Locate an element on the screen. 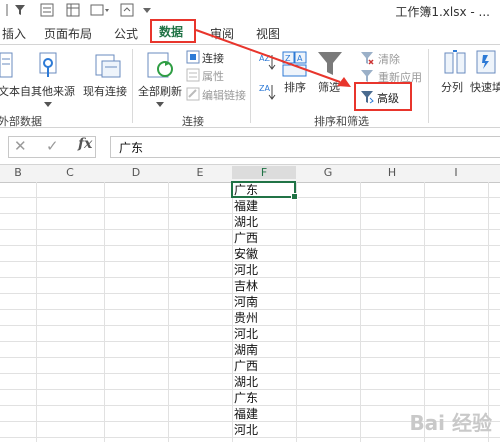 Image resolution: width=500 pixels, height=442 pixels. cell-f13: 湖北 is located at coordinates (264, 382).